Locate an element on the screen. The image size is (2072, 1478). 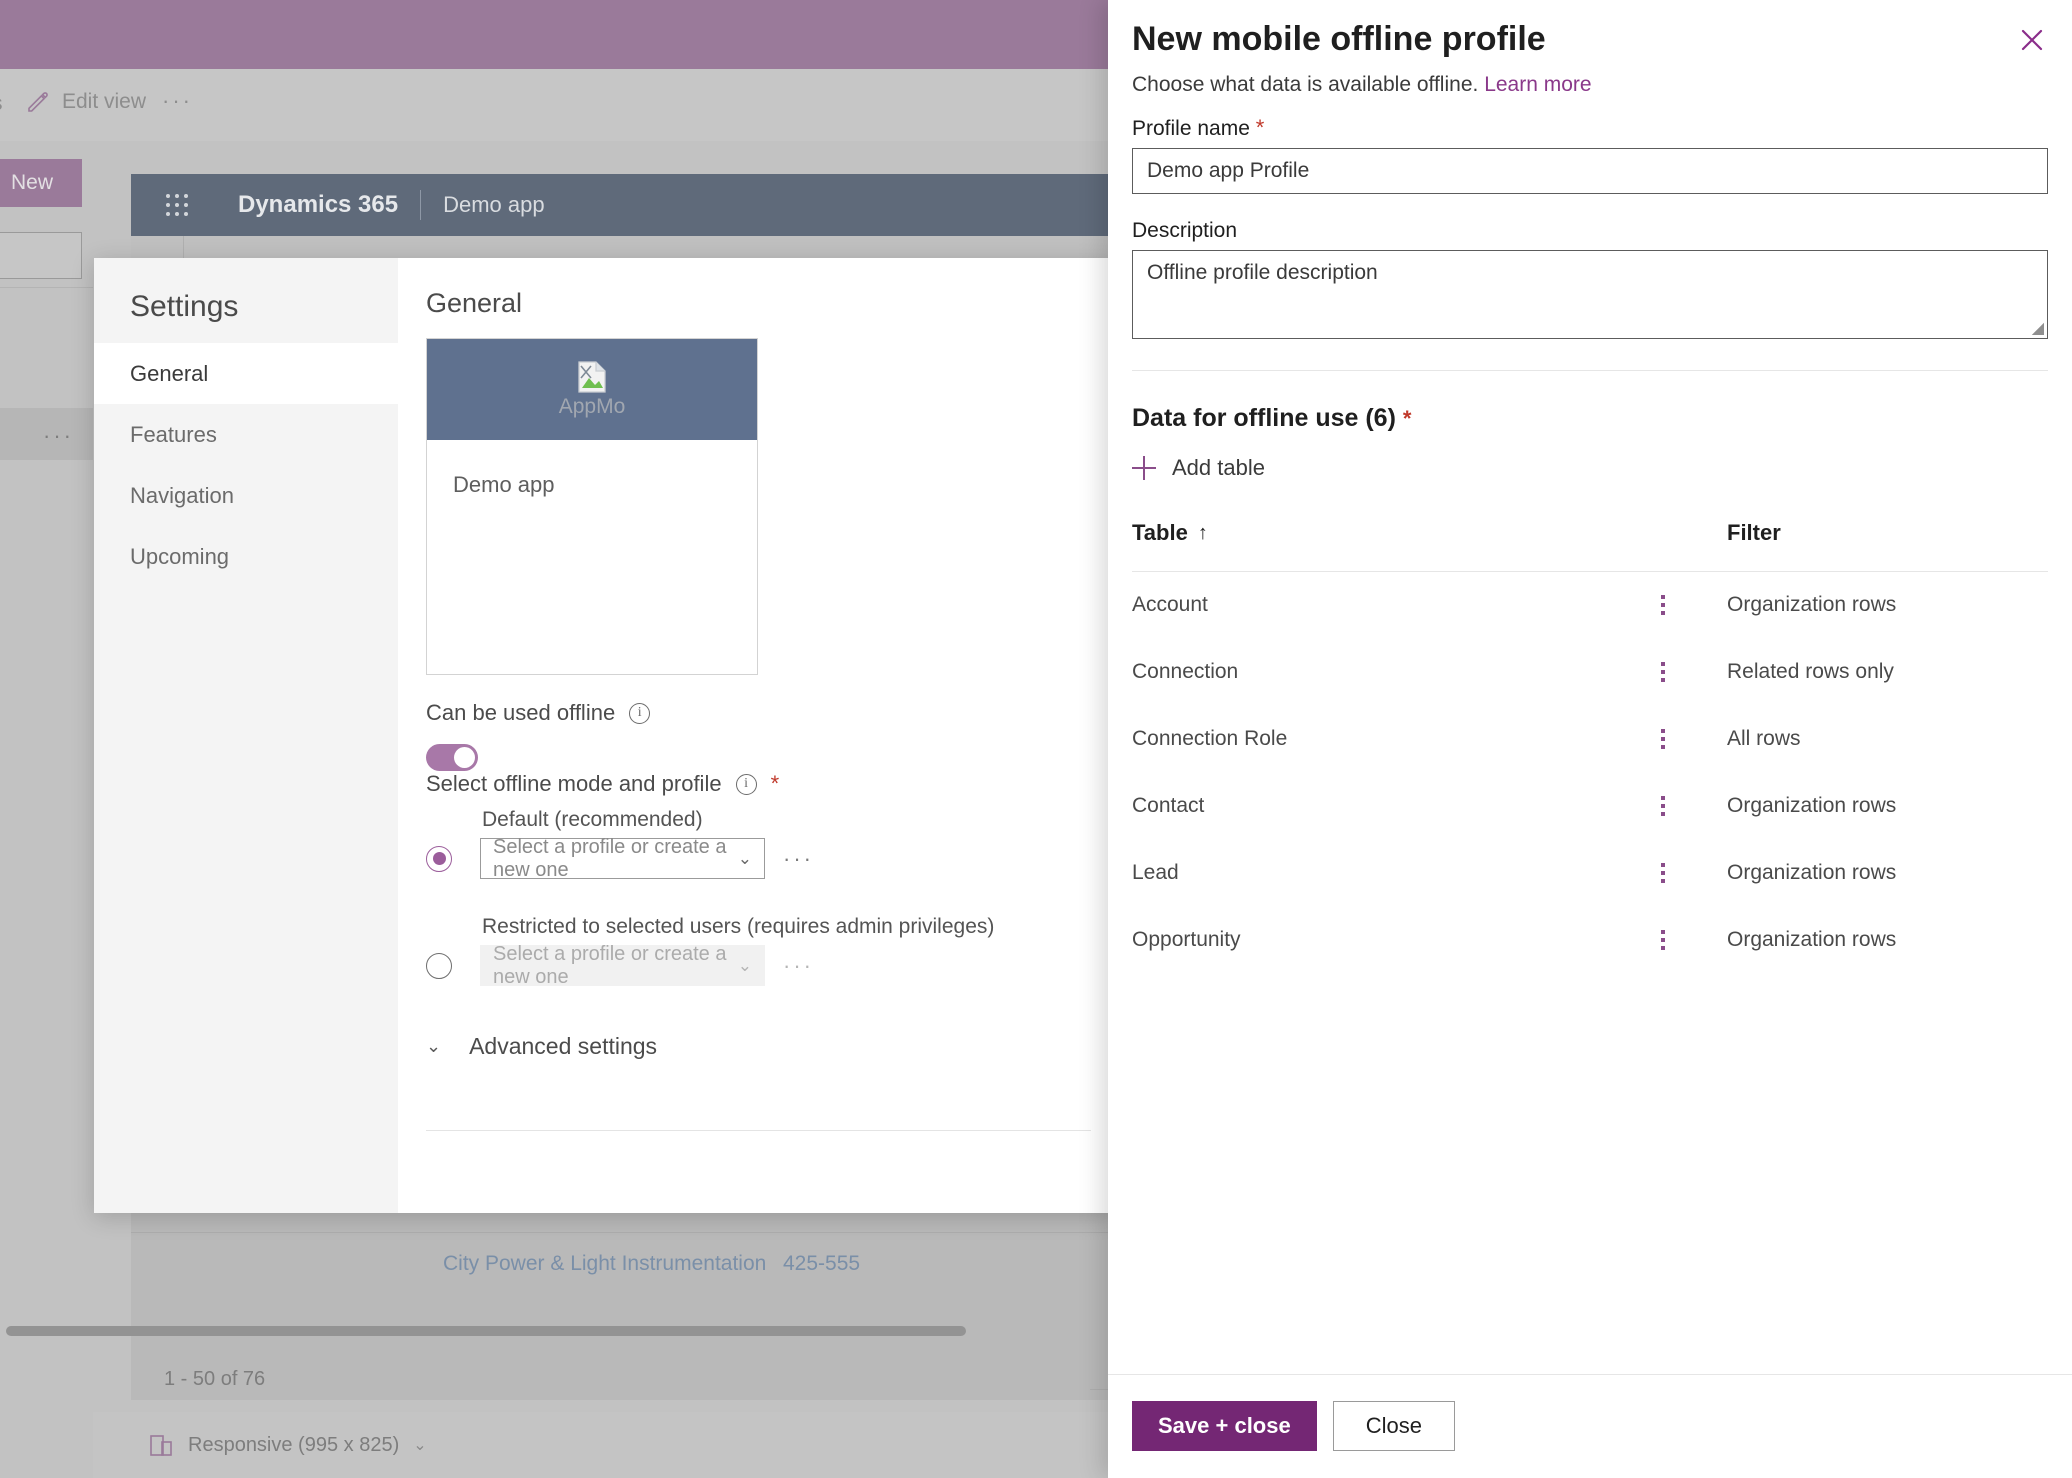
column-header-table: Table ↑ is located at coordinates (1170, 533).